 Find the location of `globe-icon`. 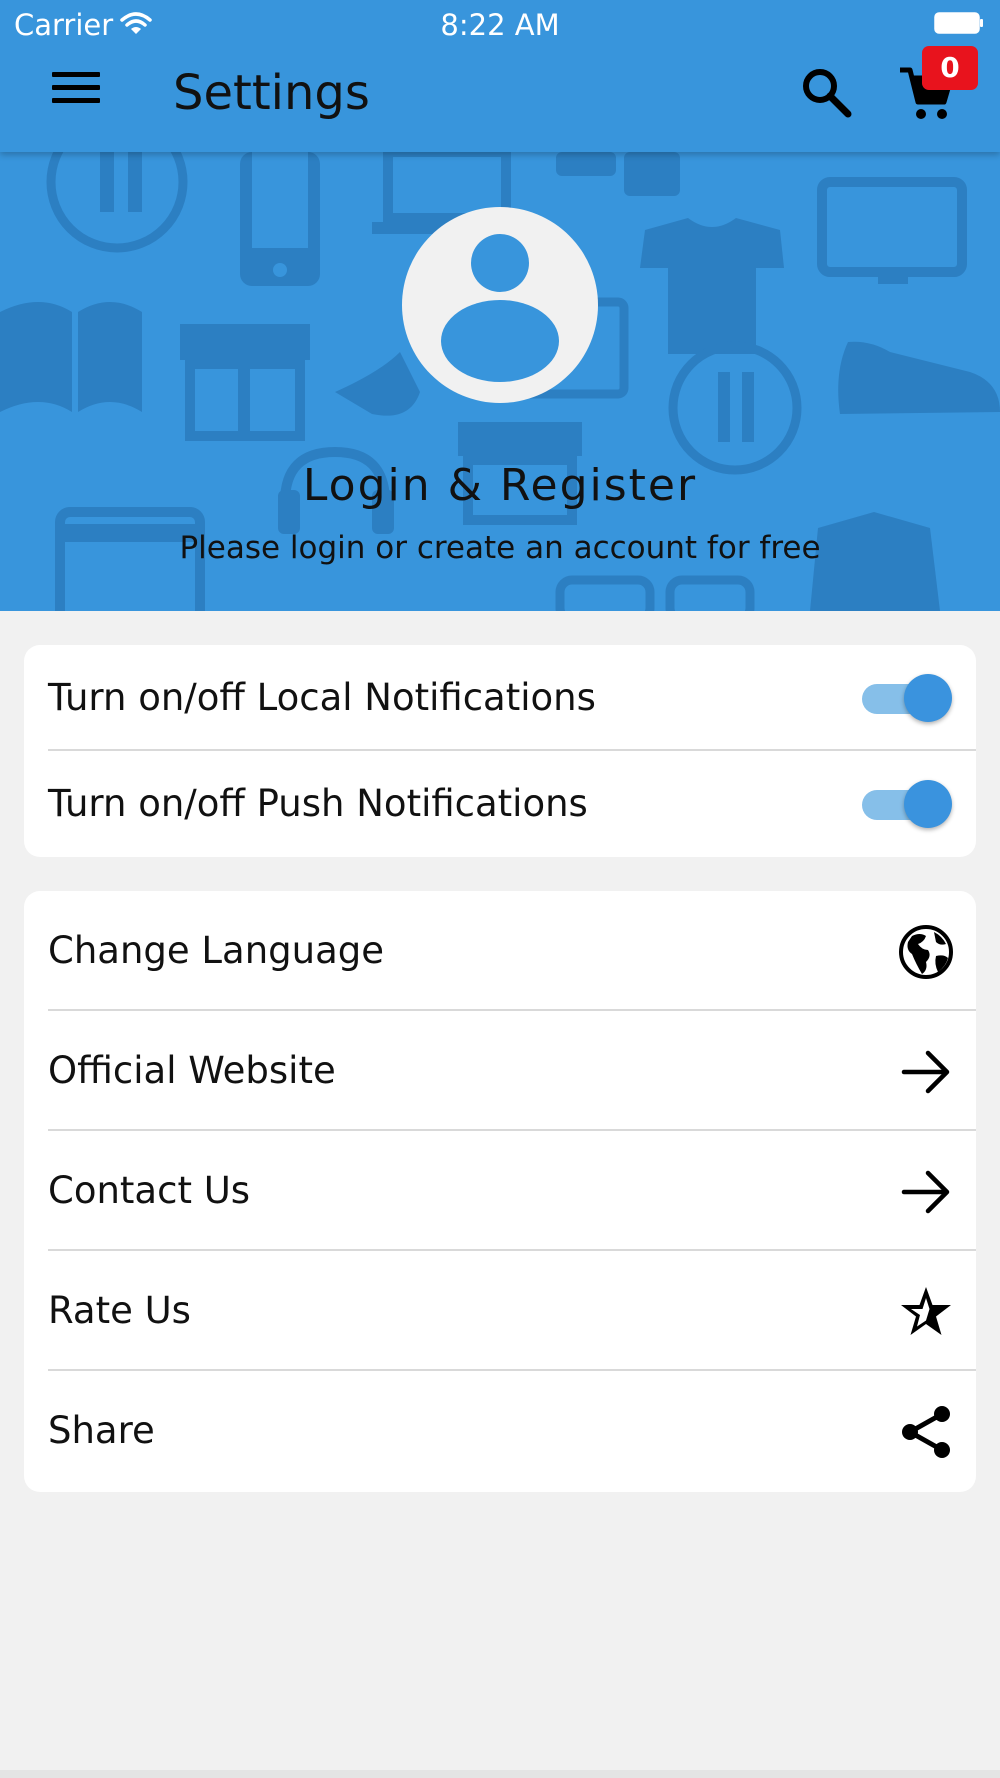

globe-icon is located at coordinates (926, 952).